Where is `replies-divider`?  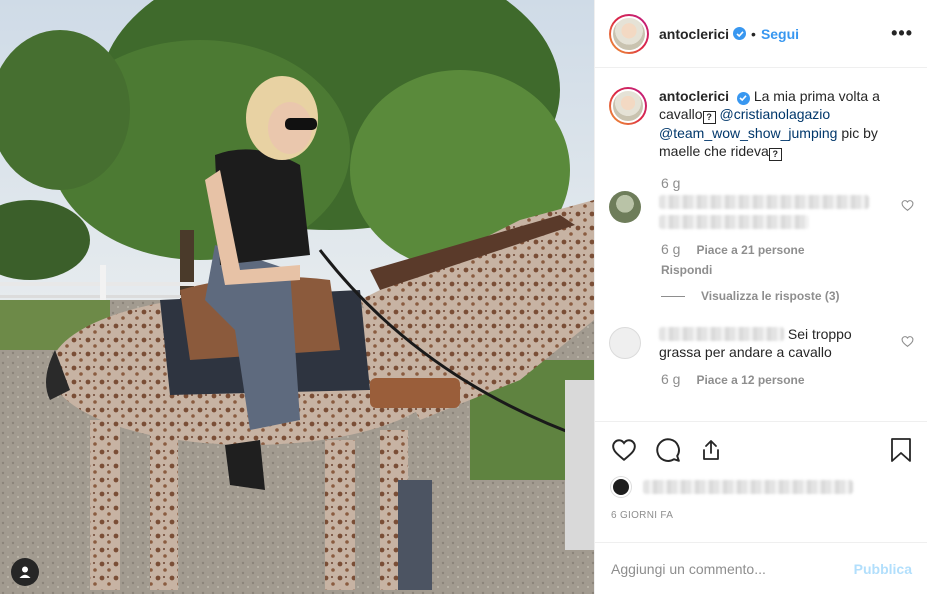
replies-divider is located at coordinates (673, 296).